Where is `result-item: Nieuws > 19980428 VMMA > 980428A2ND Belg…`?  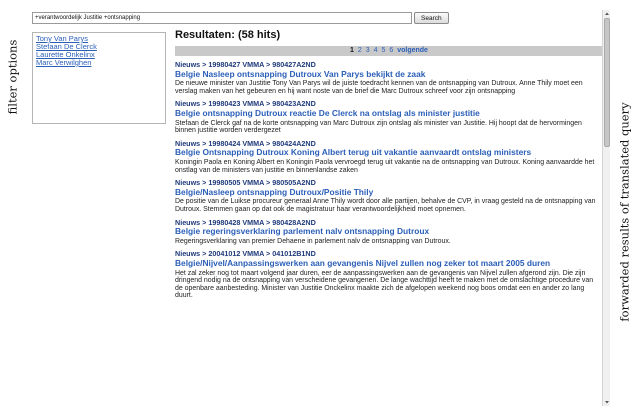 result-item: Nieuws > 19980428 VMMA > 980428A2ND Belg… is located at coordinates (388, 232).